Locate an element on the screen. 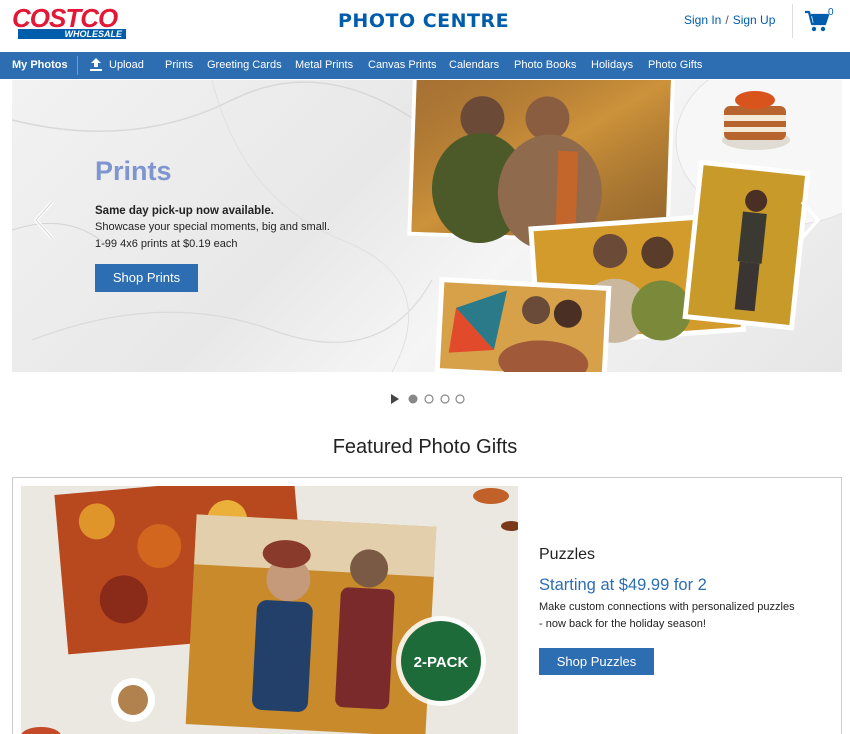 The height and width of the screenshot is (734, 850). play-icon is located at coordinates (395, 399).